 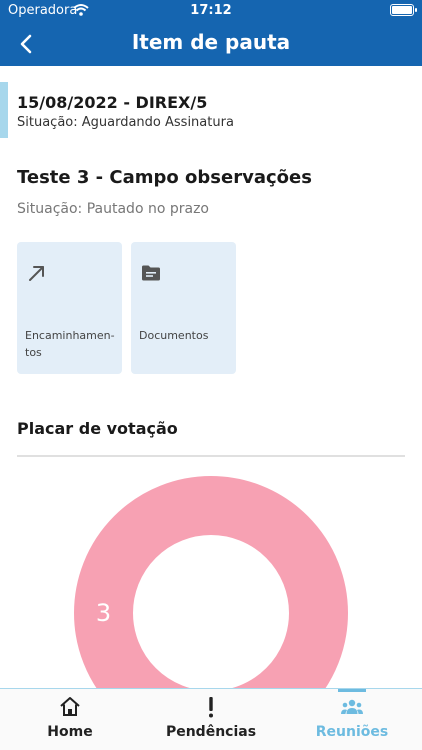 I want to click on folder-icon, so click(x=151, y=273).